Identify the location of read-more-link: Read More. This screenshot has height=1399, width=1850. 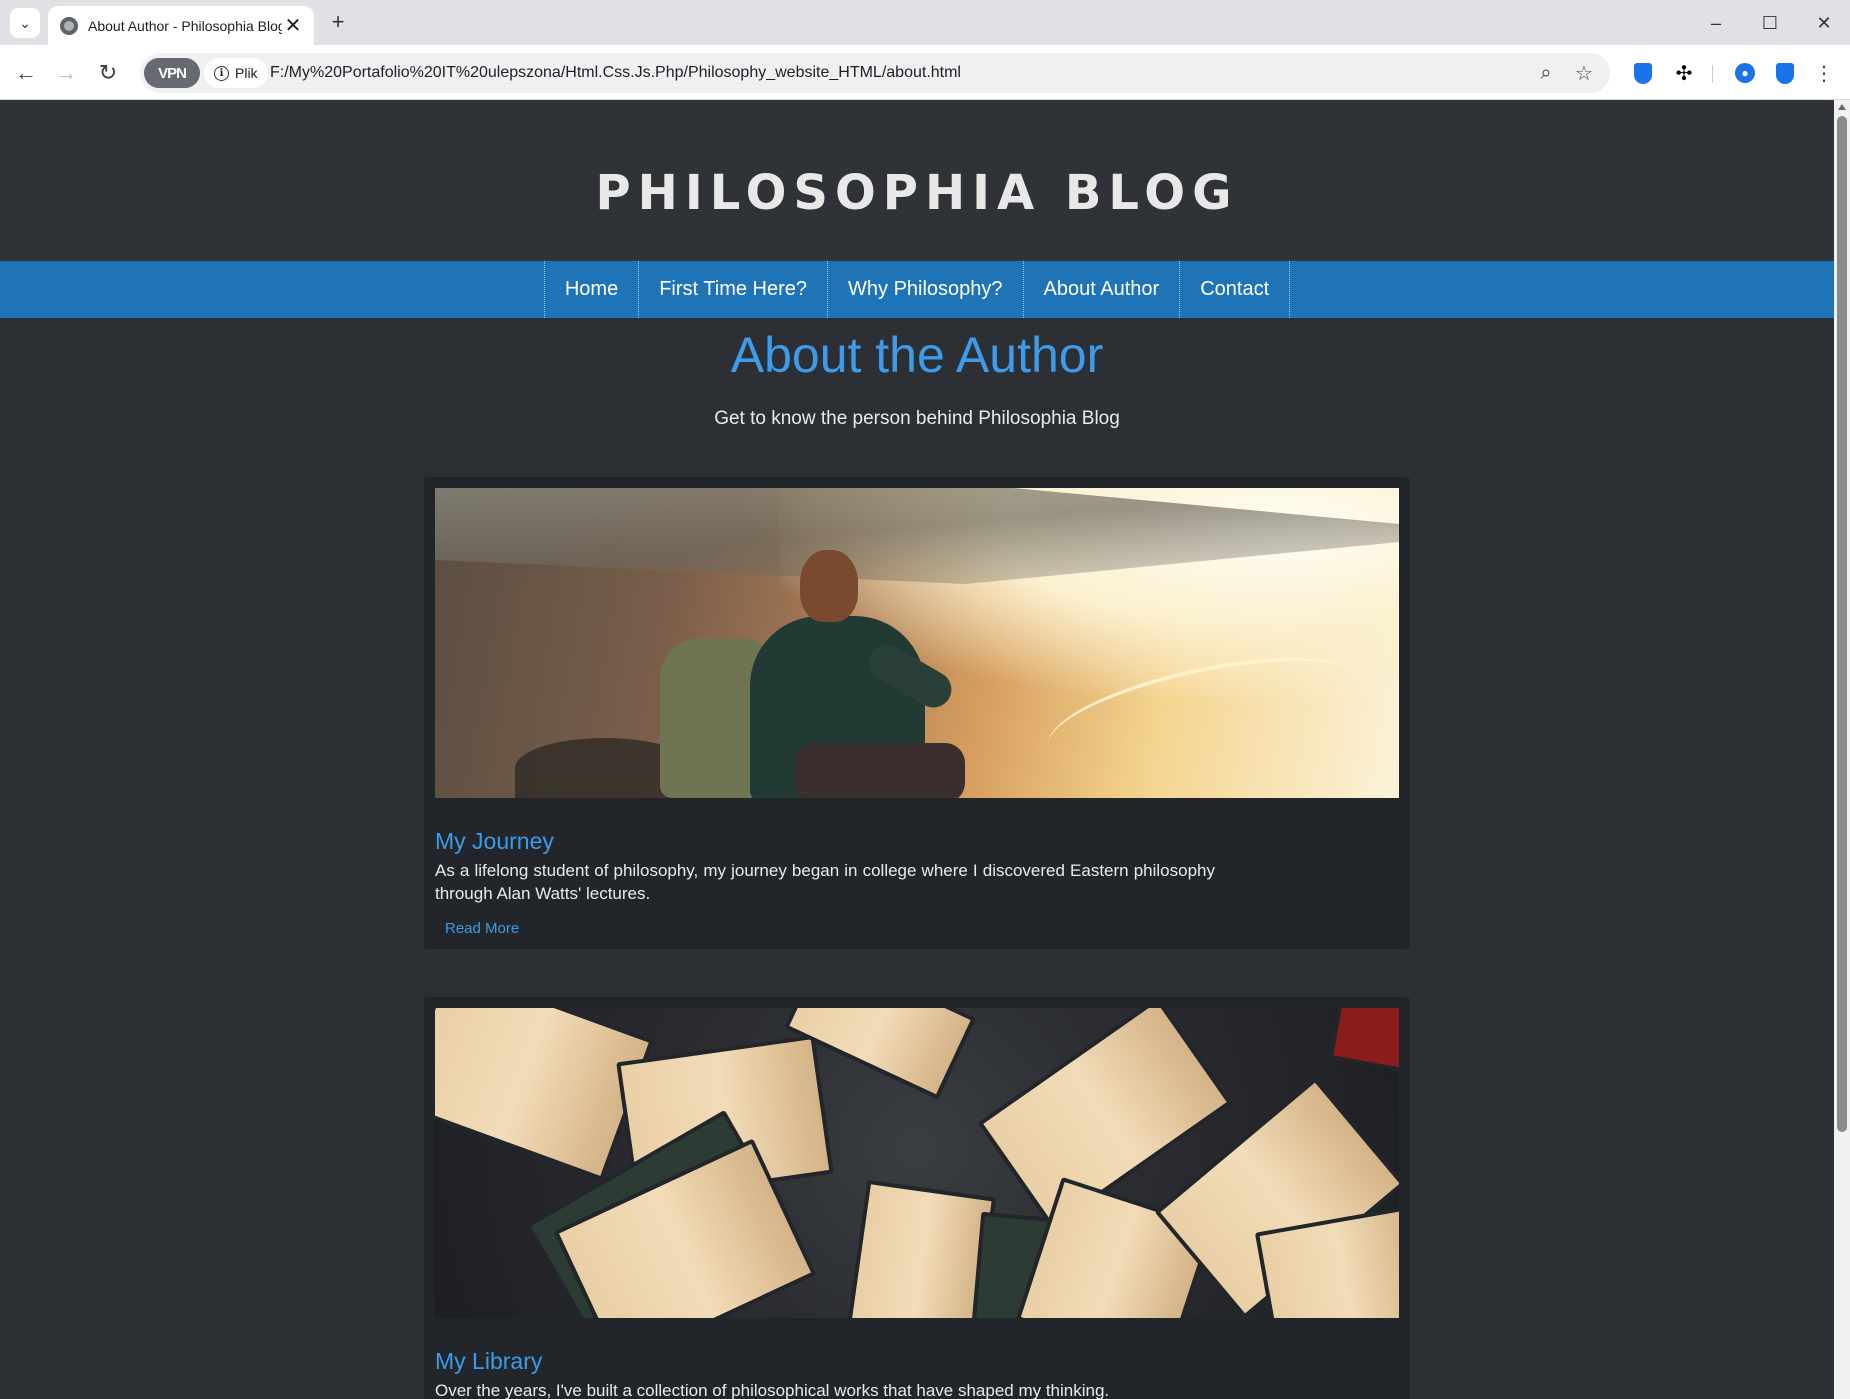
(482, 928).